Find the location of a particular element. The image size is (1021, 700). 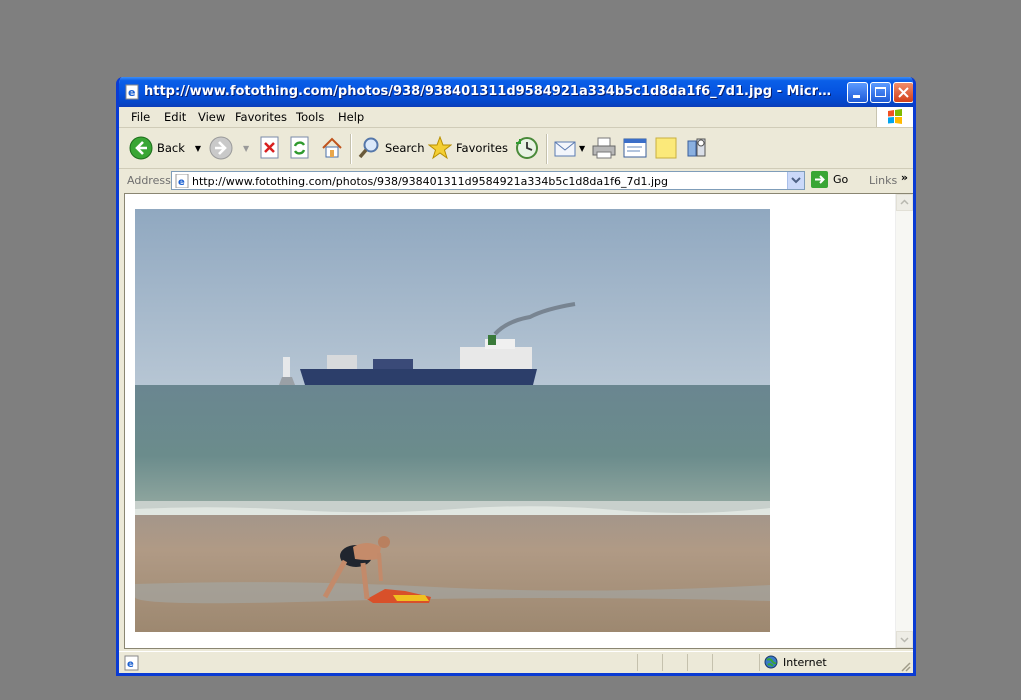

back-label: Back is located at coordinates (171, 148).